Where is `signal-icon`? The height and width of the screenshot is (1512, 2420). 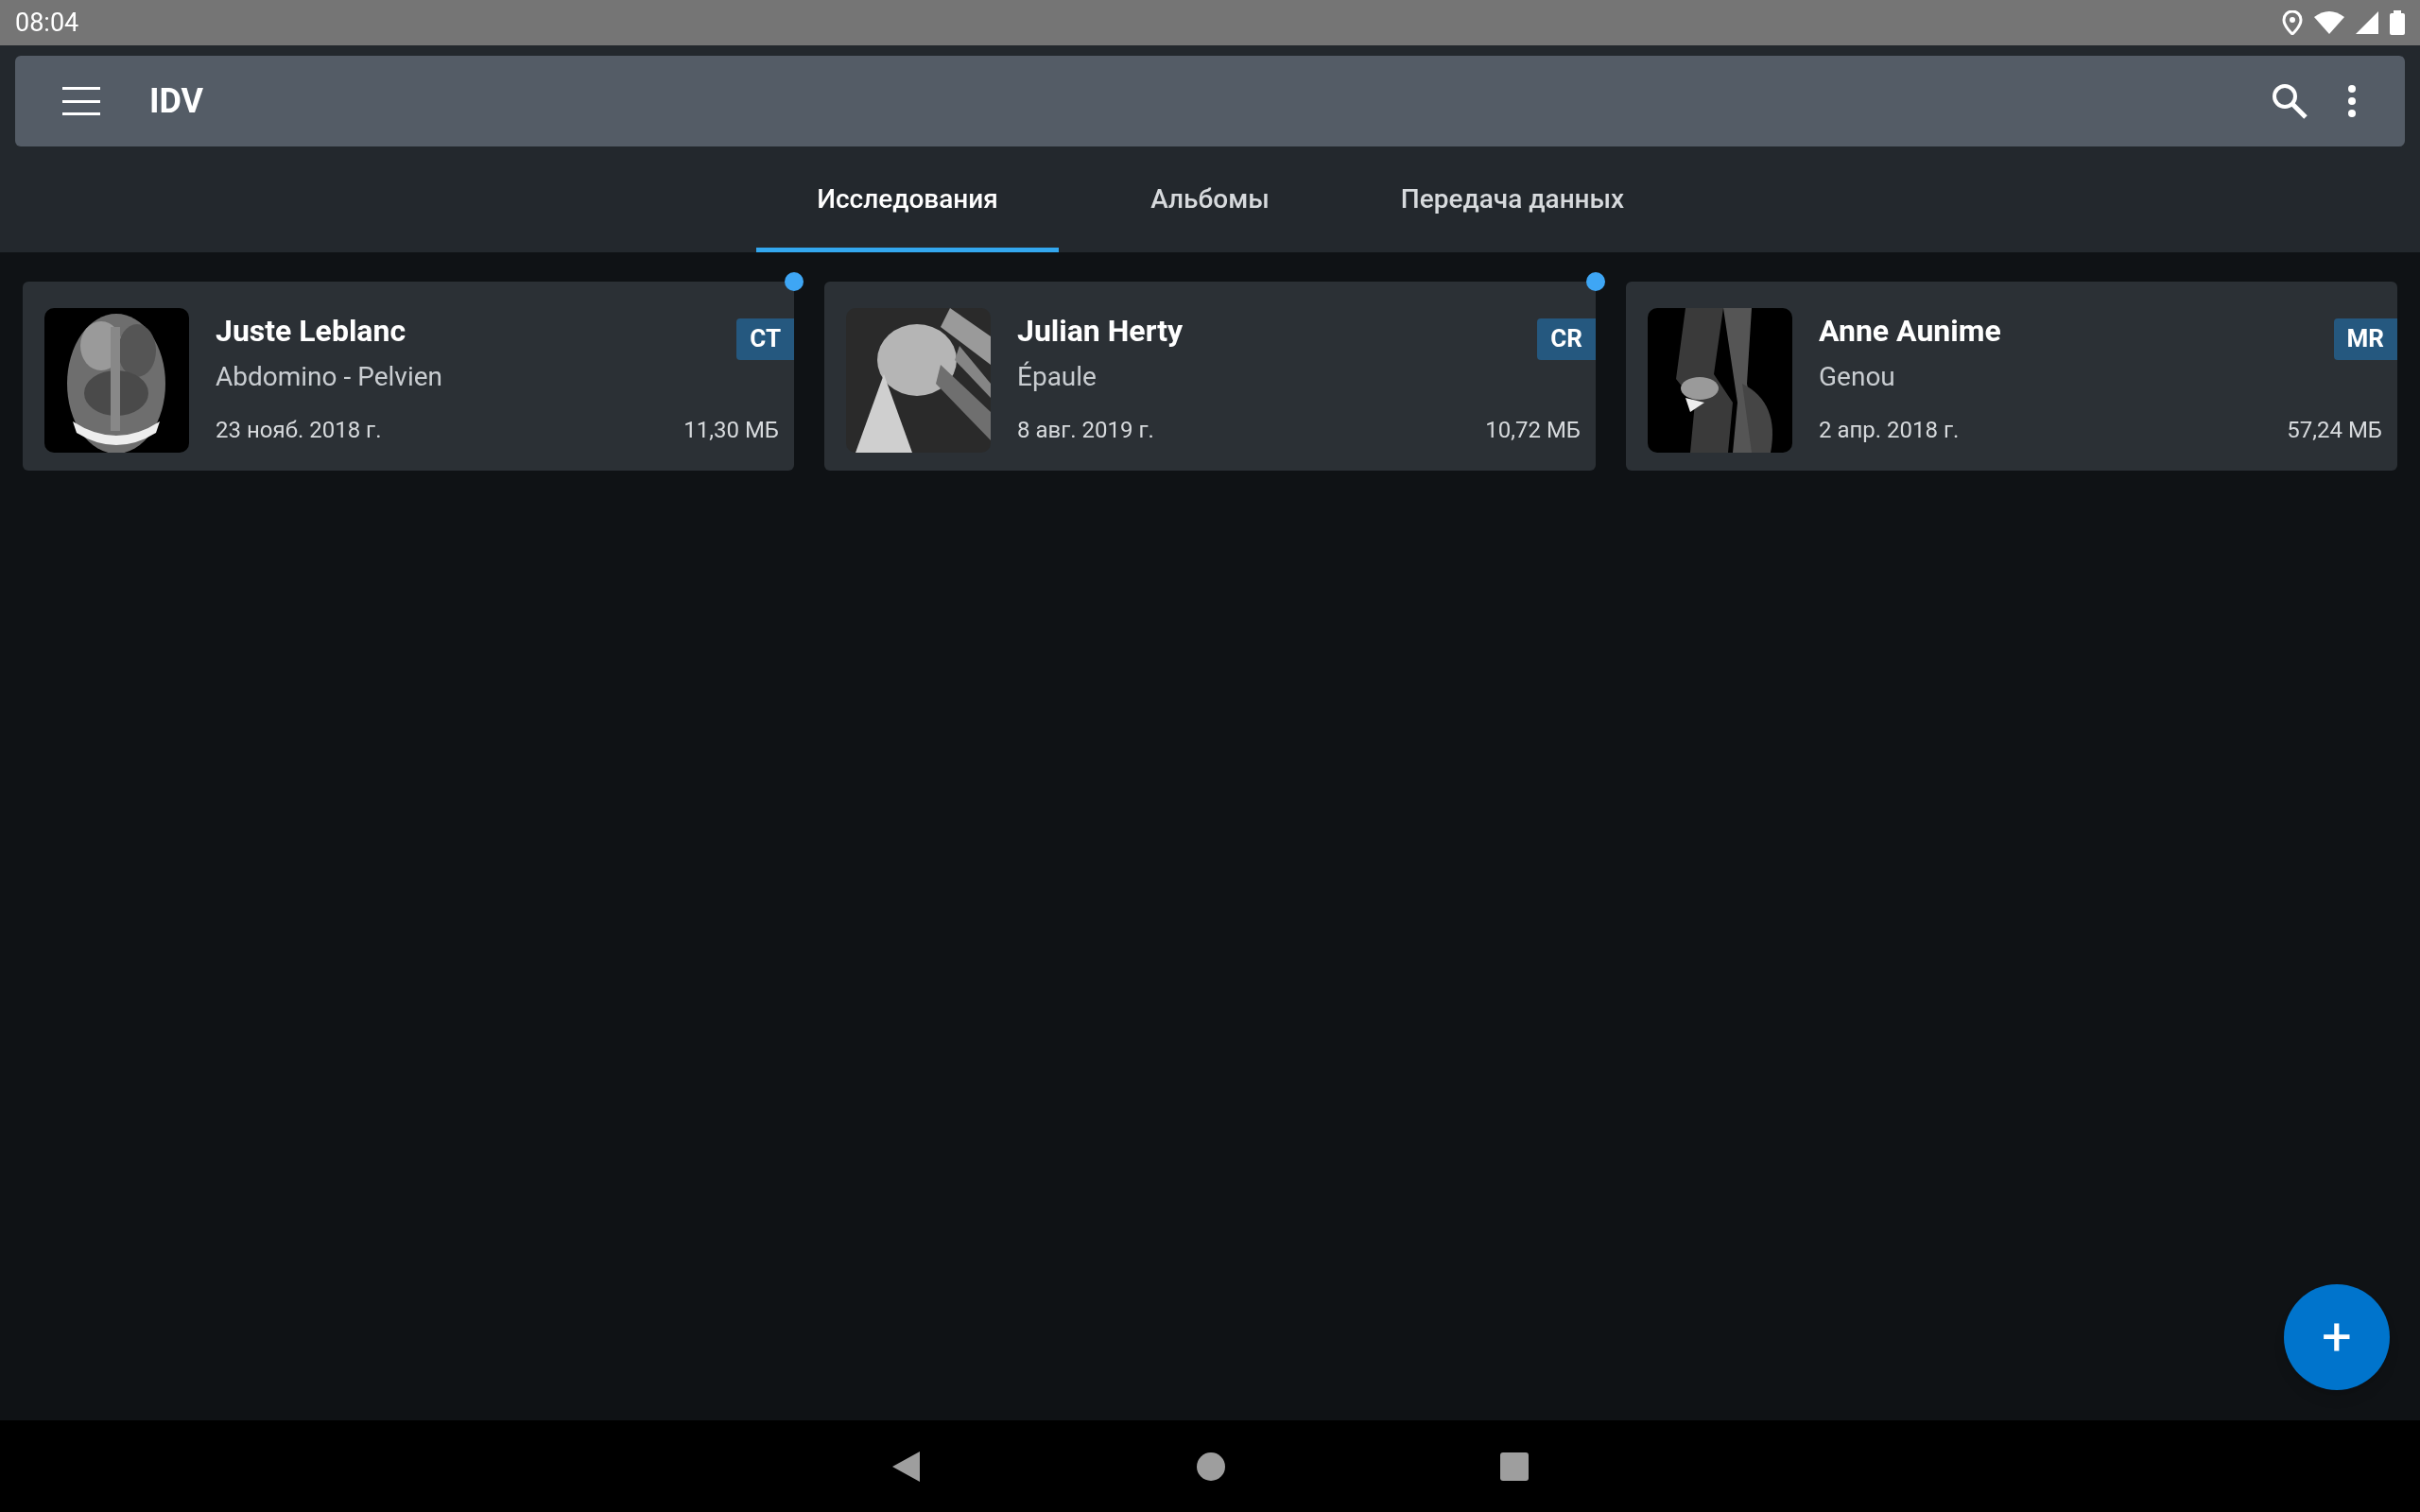
signal-icon is located at coordinates (2367, 22).